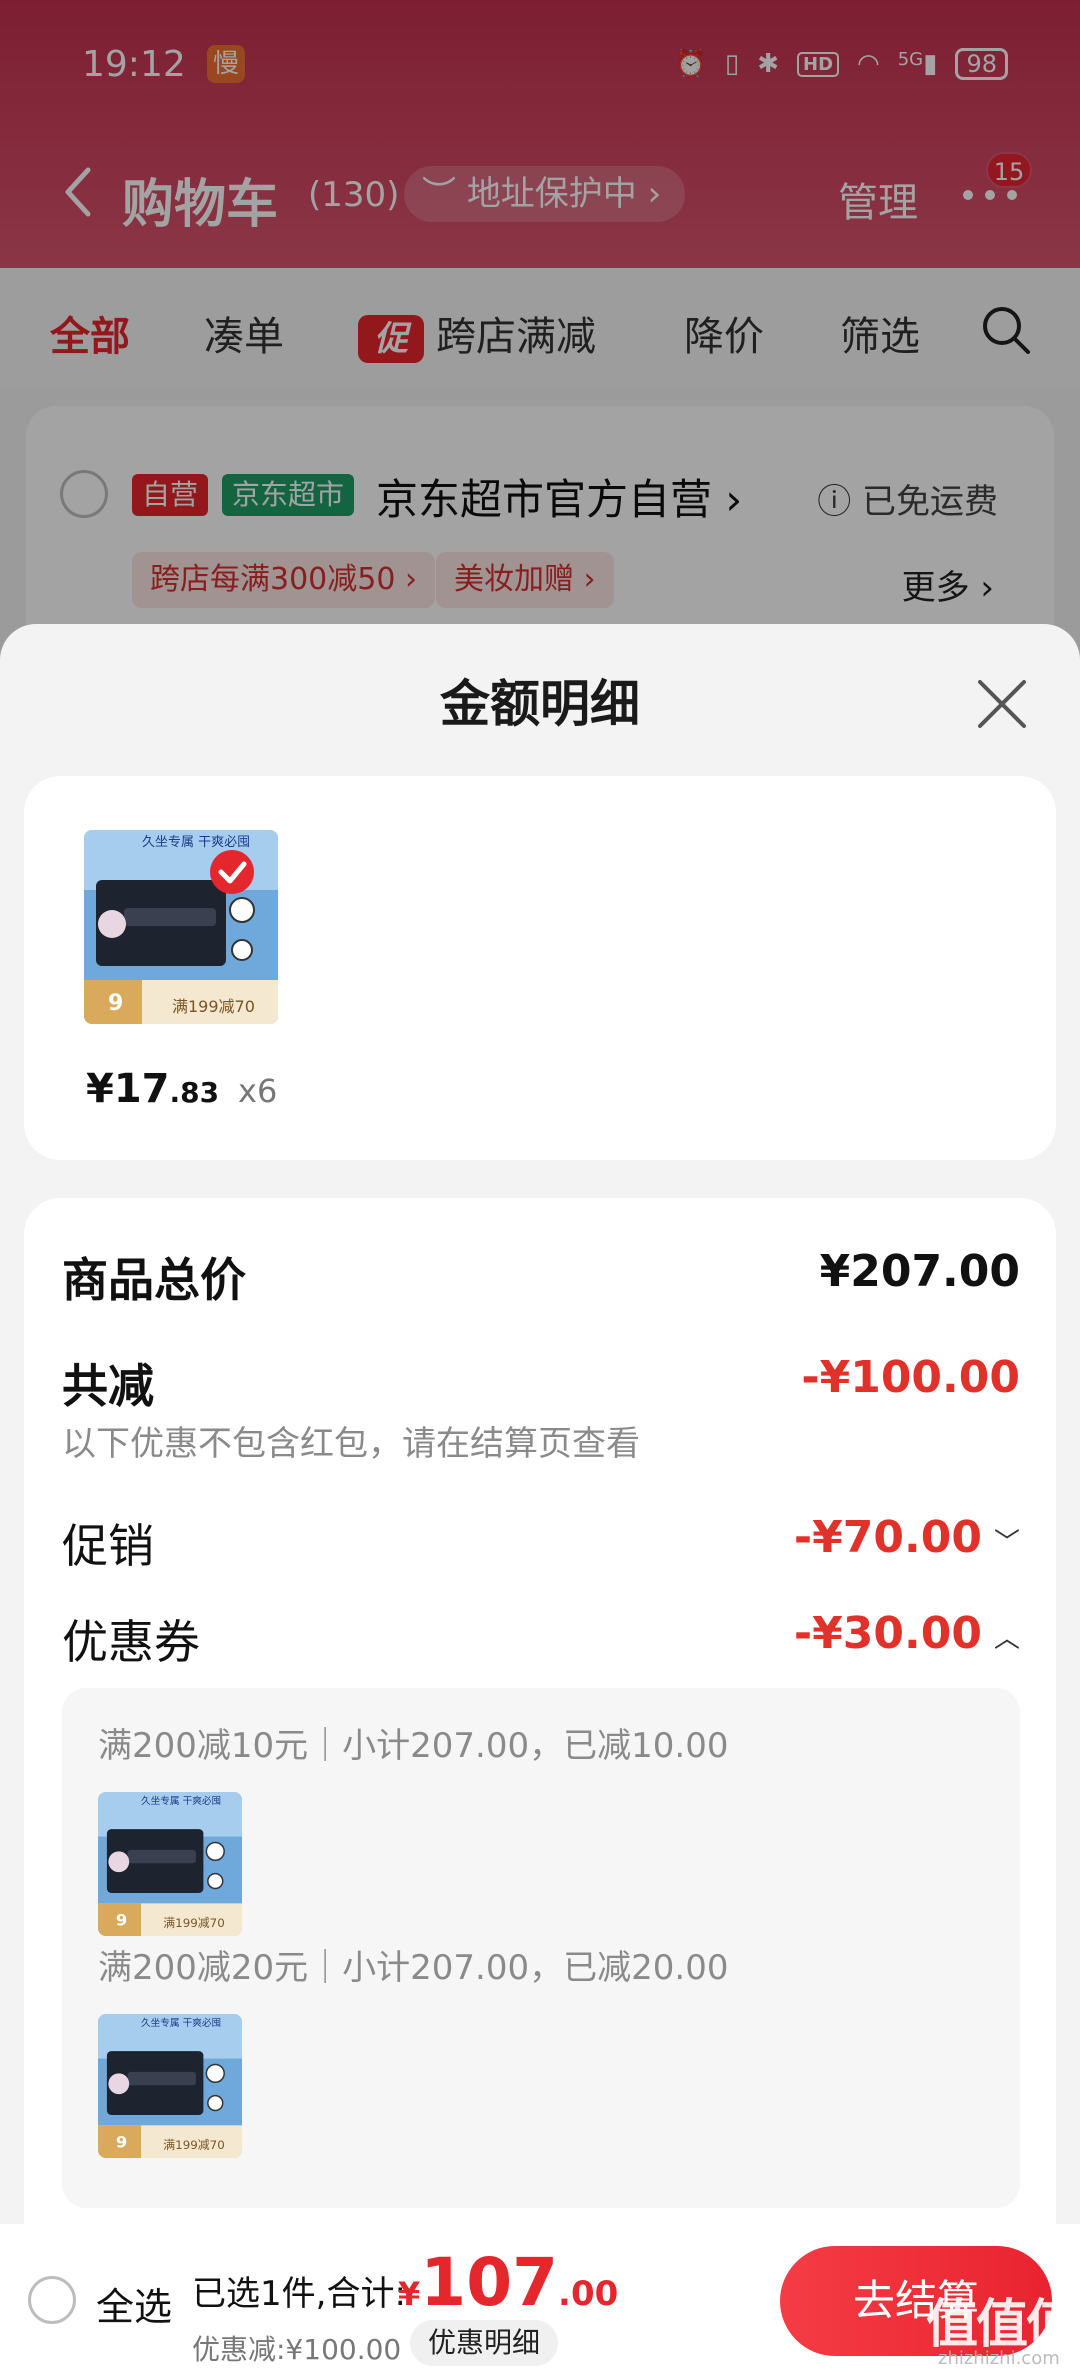 This screenshot has height=2376, width=1080. I want to click on discount-hint: 以下优惠不包含红包，请在结算页查看, so click(351, 1444).